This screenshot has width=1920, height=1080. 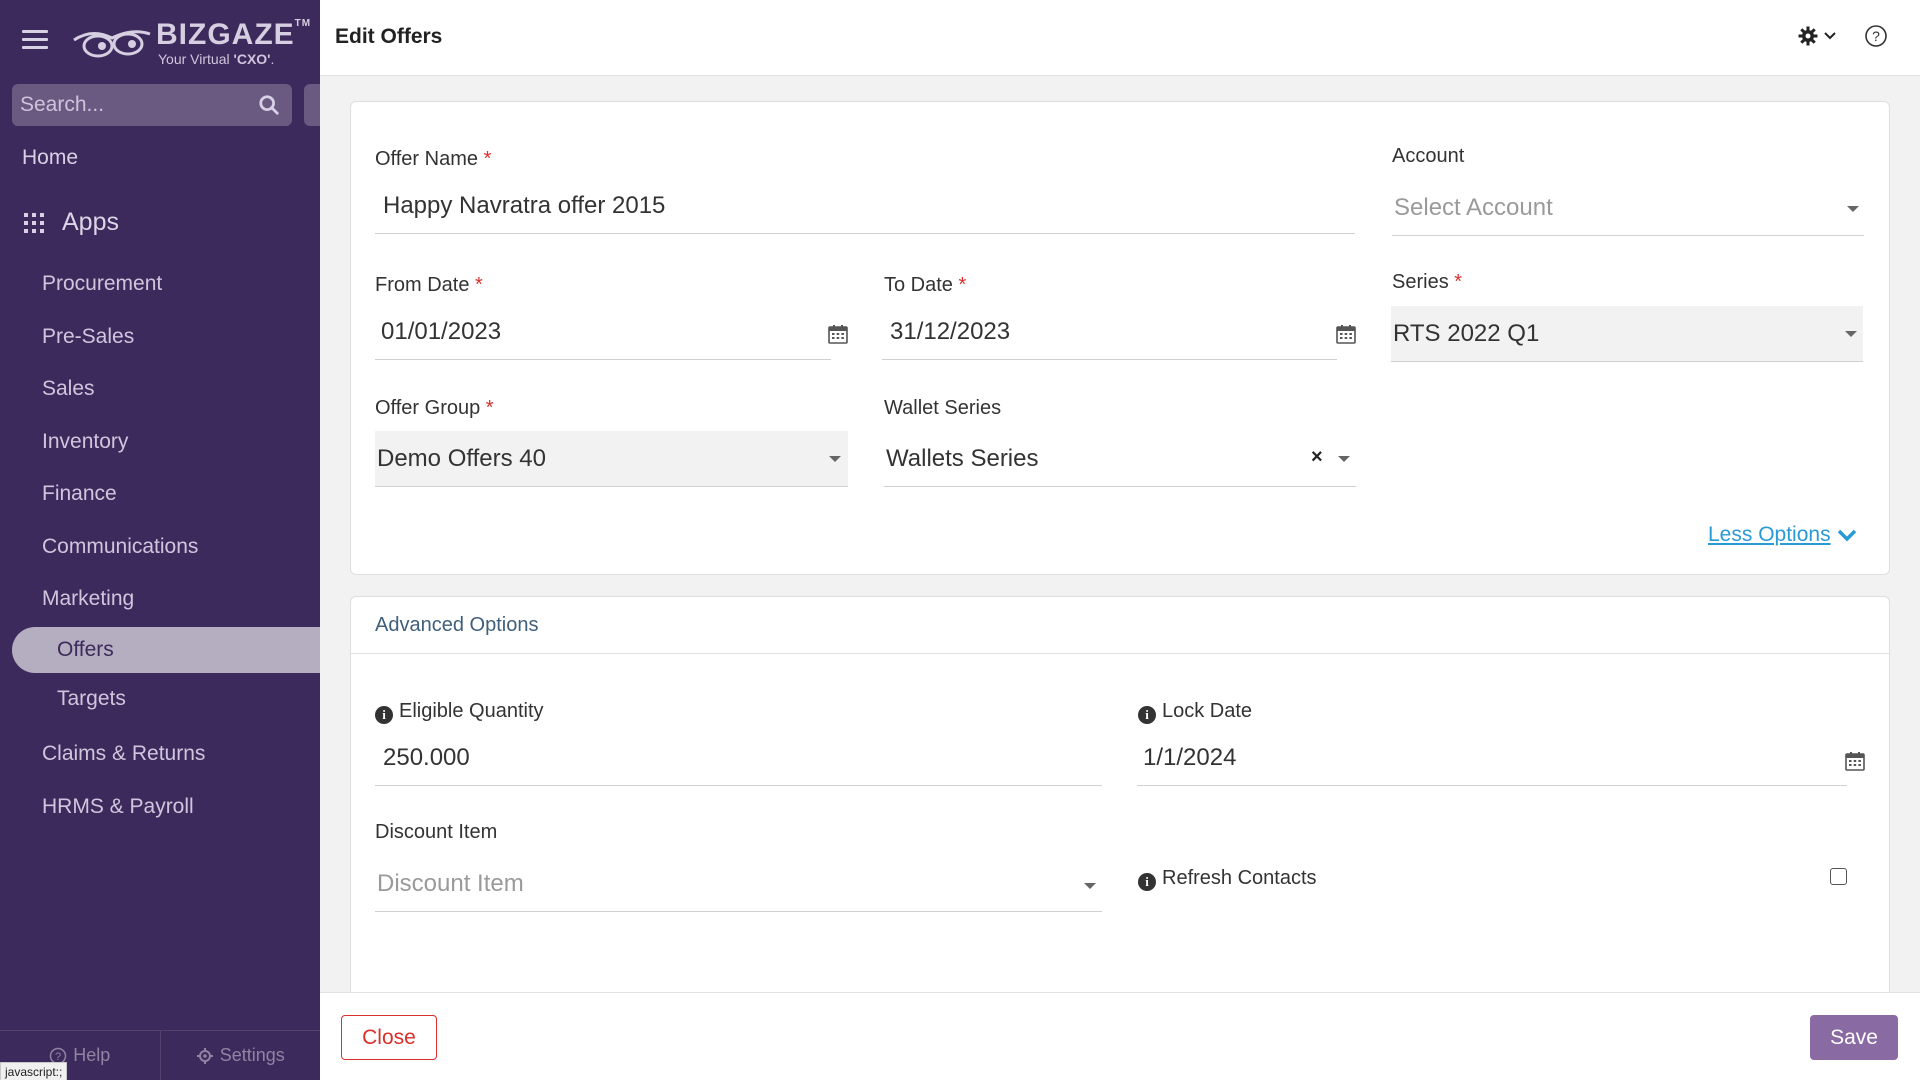 What do you see at coordinates (85, 650) in the screenshot?
I see `sidebar-item-offers: Offers` at bounding box center [85, 650].